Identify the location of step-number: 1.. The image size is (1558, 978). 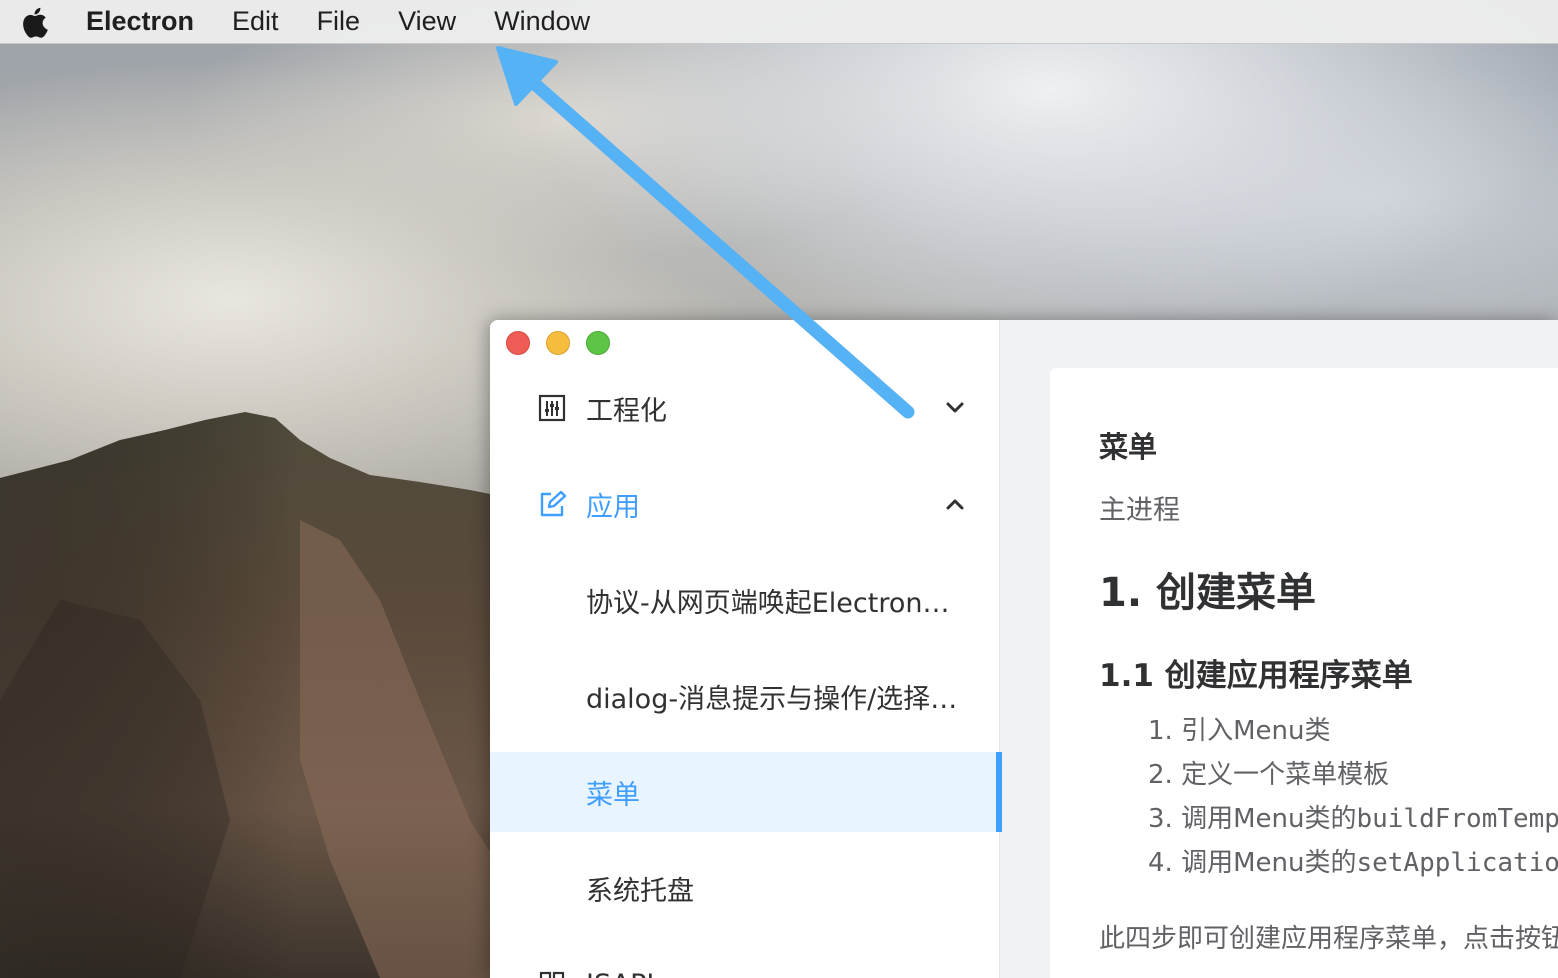
(1160, 731).